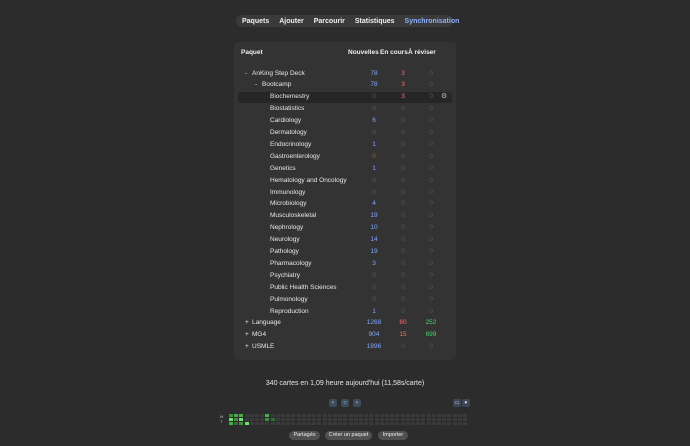 The width and height of the screenshot is (690, 446). I want to click on deck-row: Musculoskeletal 19 0 0, so click(345, 216).